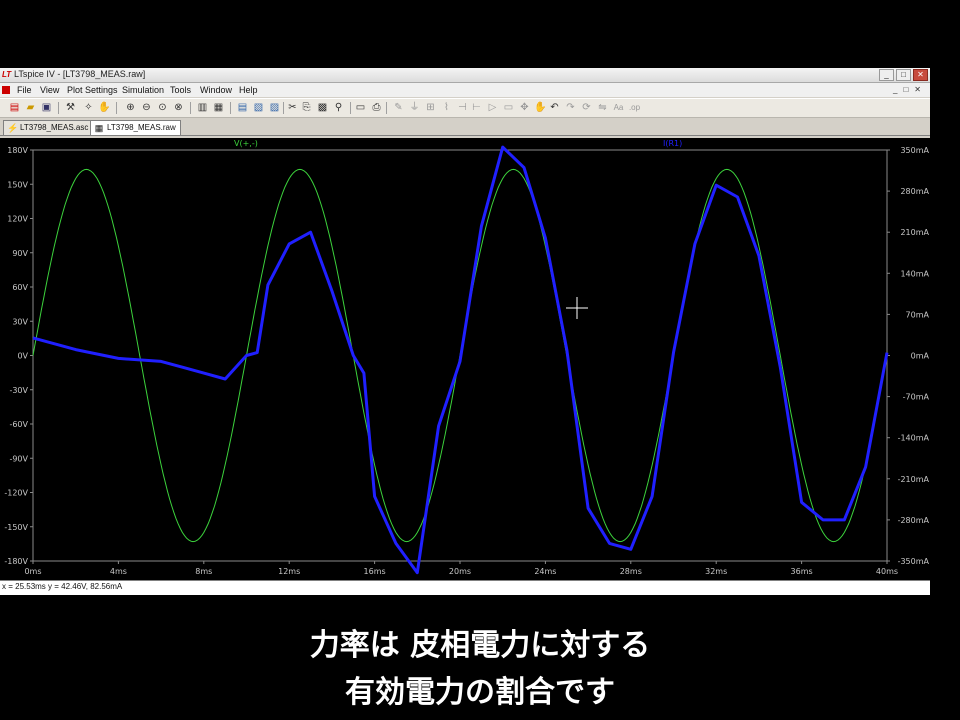  What do you see at coordinates (88, 107) in the screenshot?
I see `run-icon: ✧` at bounding box center [88, 107].